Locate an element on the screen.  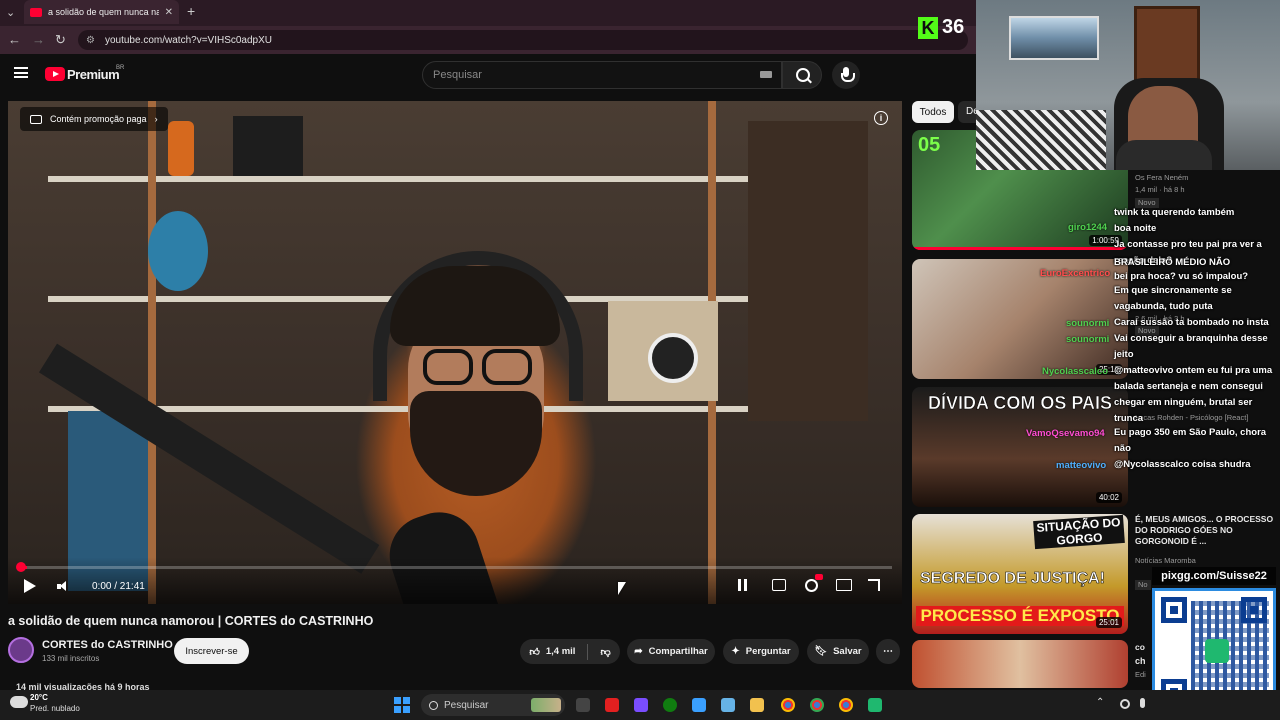
dislike-icon: 👎︎ is located at coordinates (605, 652).